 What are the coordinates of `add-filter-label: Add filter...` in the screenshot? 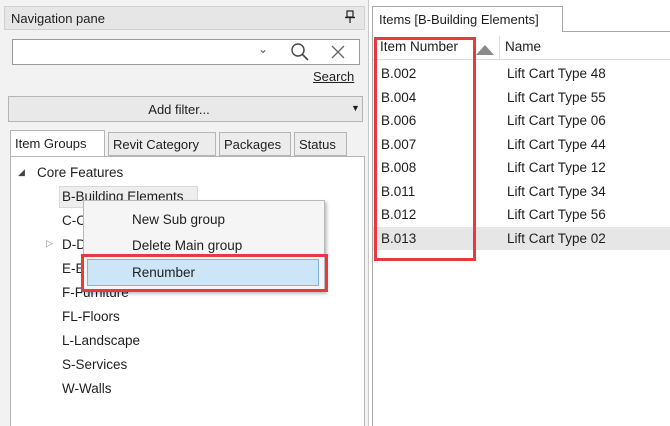 It's located at (179, 109).